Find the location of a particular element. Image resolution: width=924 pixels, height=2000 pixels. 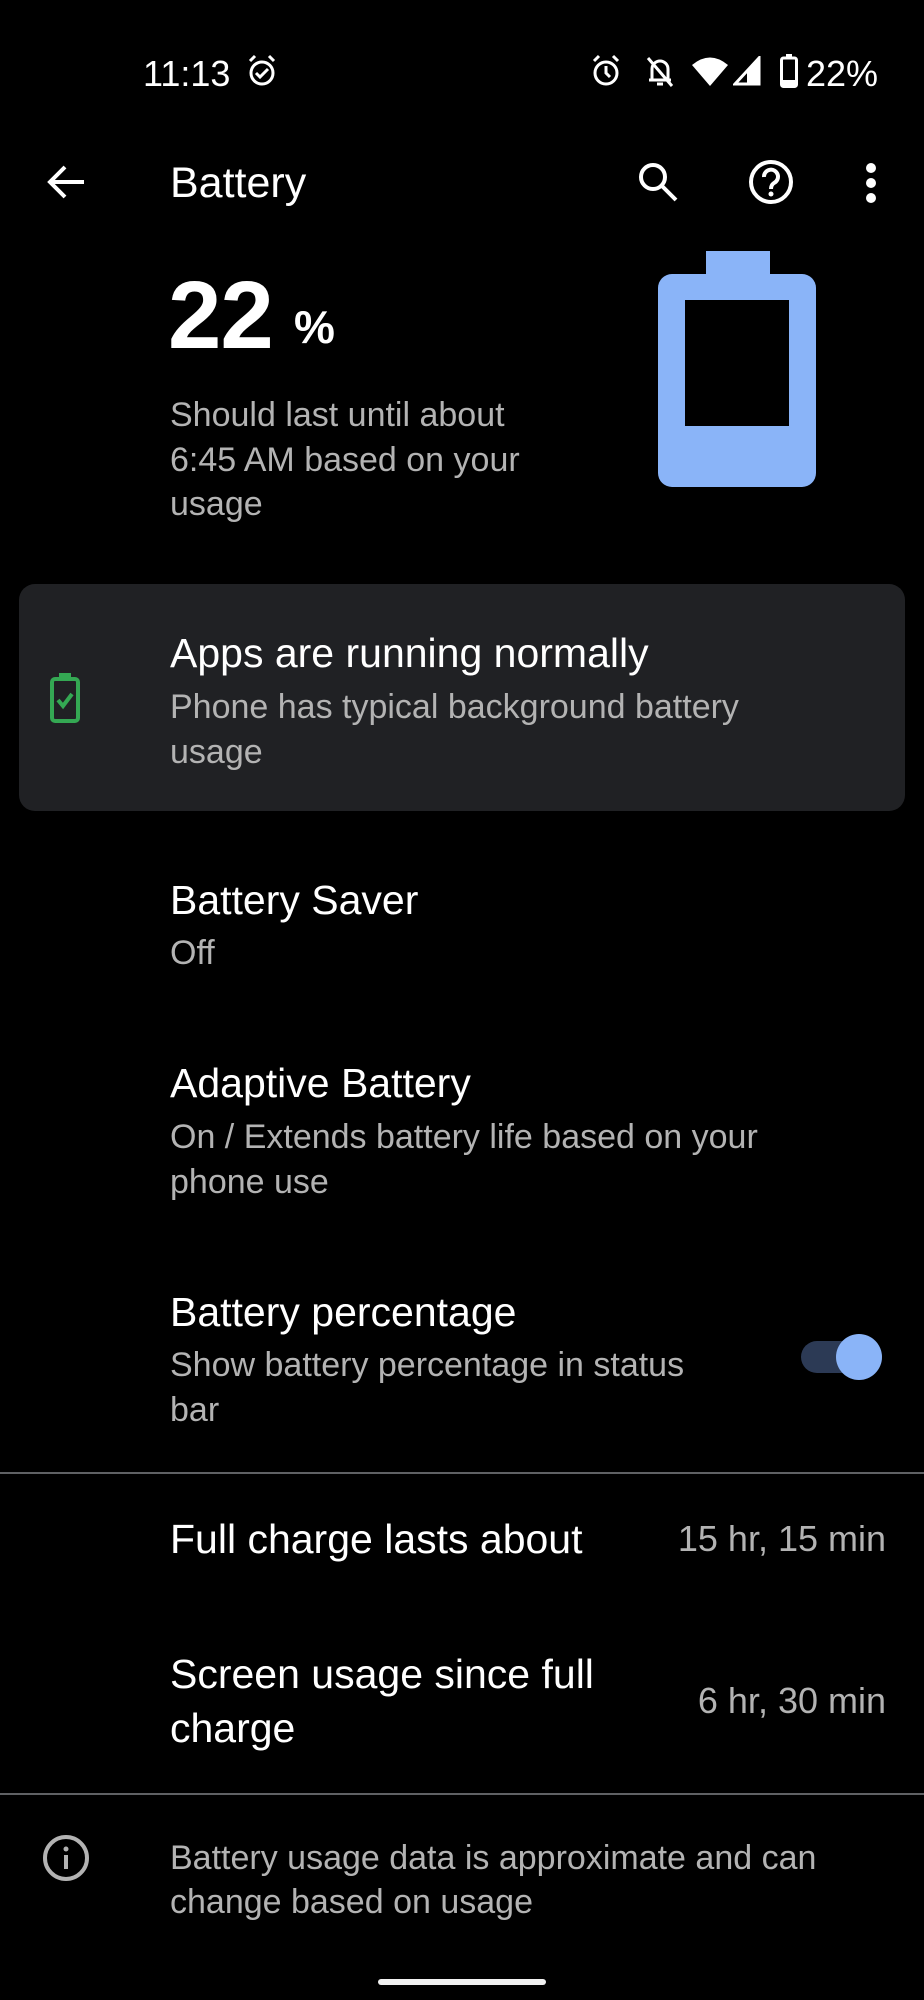

battery-estimate-line-2: 6:45 AM based on your is located at coordinates (345, 460).